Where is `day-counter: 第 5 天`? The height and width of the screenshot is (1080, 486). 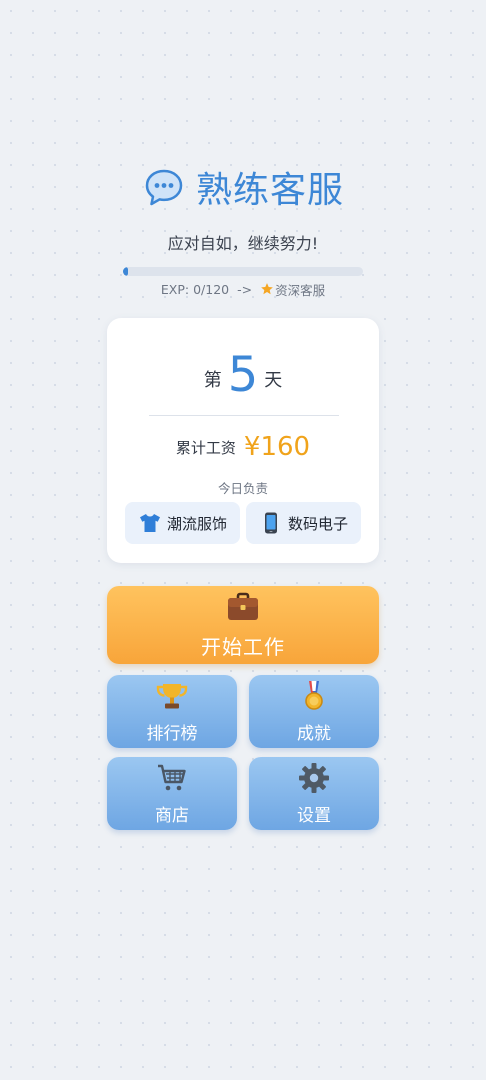
day-counter: 第 5 天 is located at coordinates (243, 373).